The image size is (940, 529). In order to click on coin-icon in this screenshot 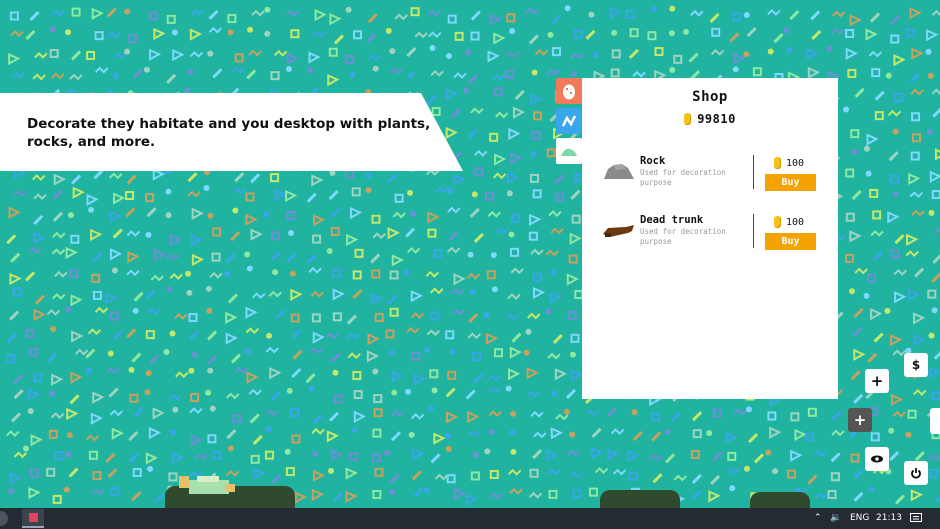, I will do `click(777, 163)`.